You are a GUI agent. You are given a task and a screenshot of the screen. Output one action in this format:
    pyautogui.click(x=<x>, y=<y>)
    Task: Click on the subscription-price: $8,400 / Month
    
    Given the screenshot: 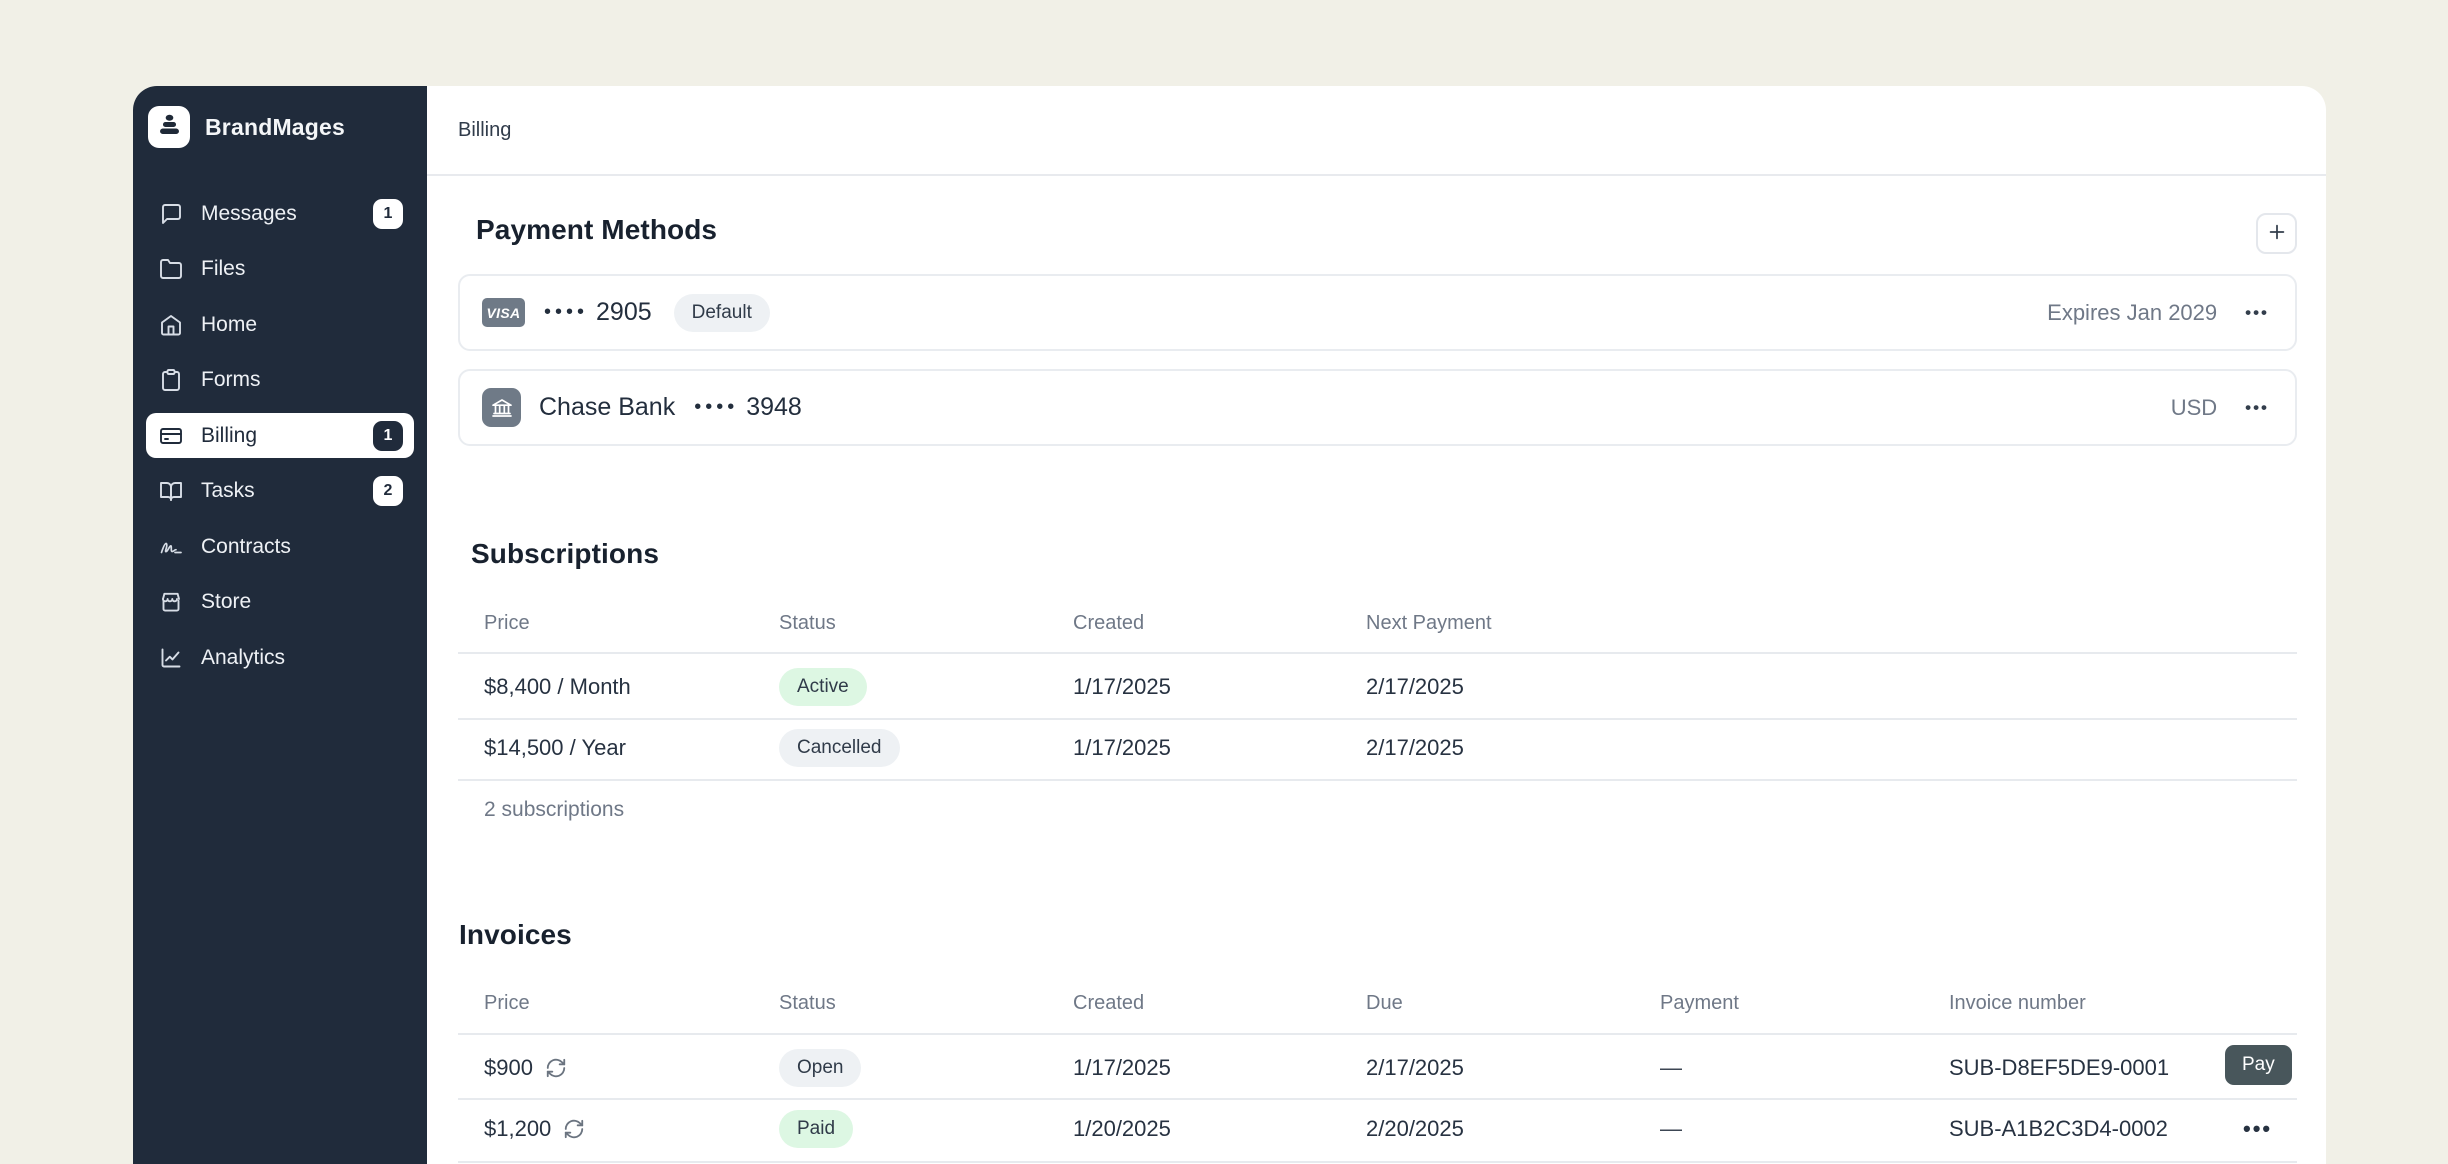 What is the action you would take?
    pyautogui.click(x=557, y=686)
    